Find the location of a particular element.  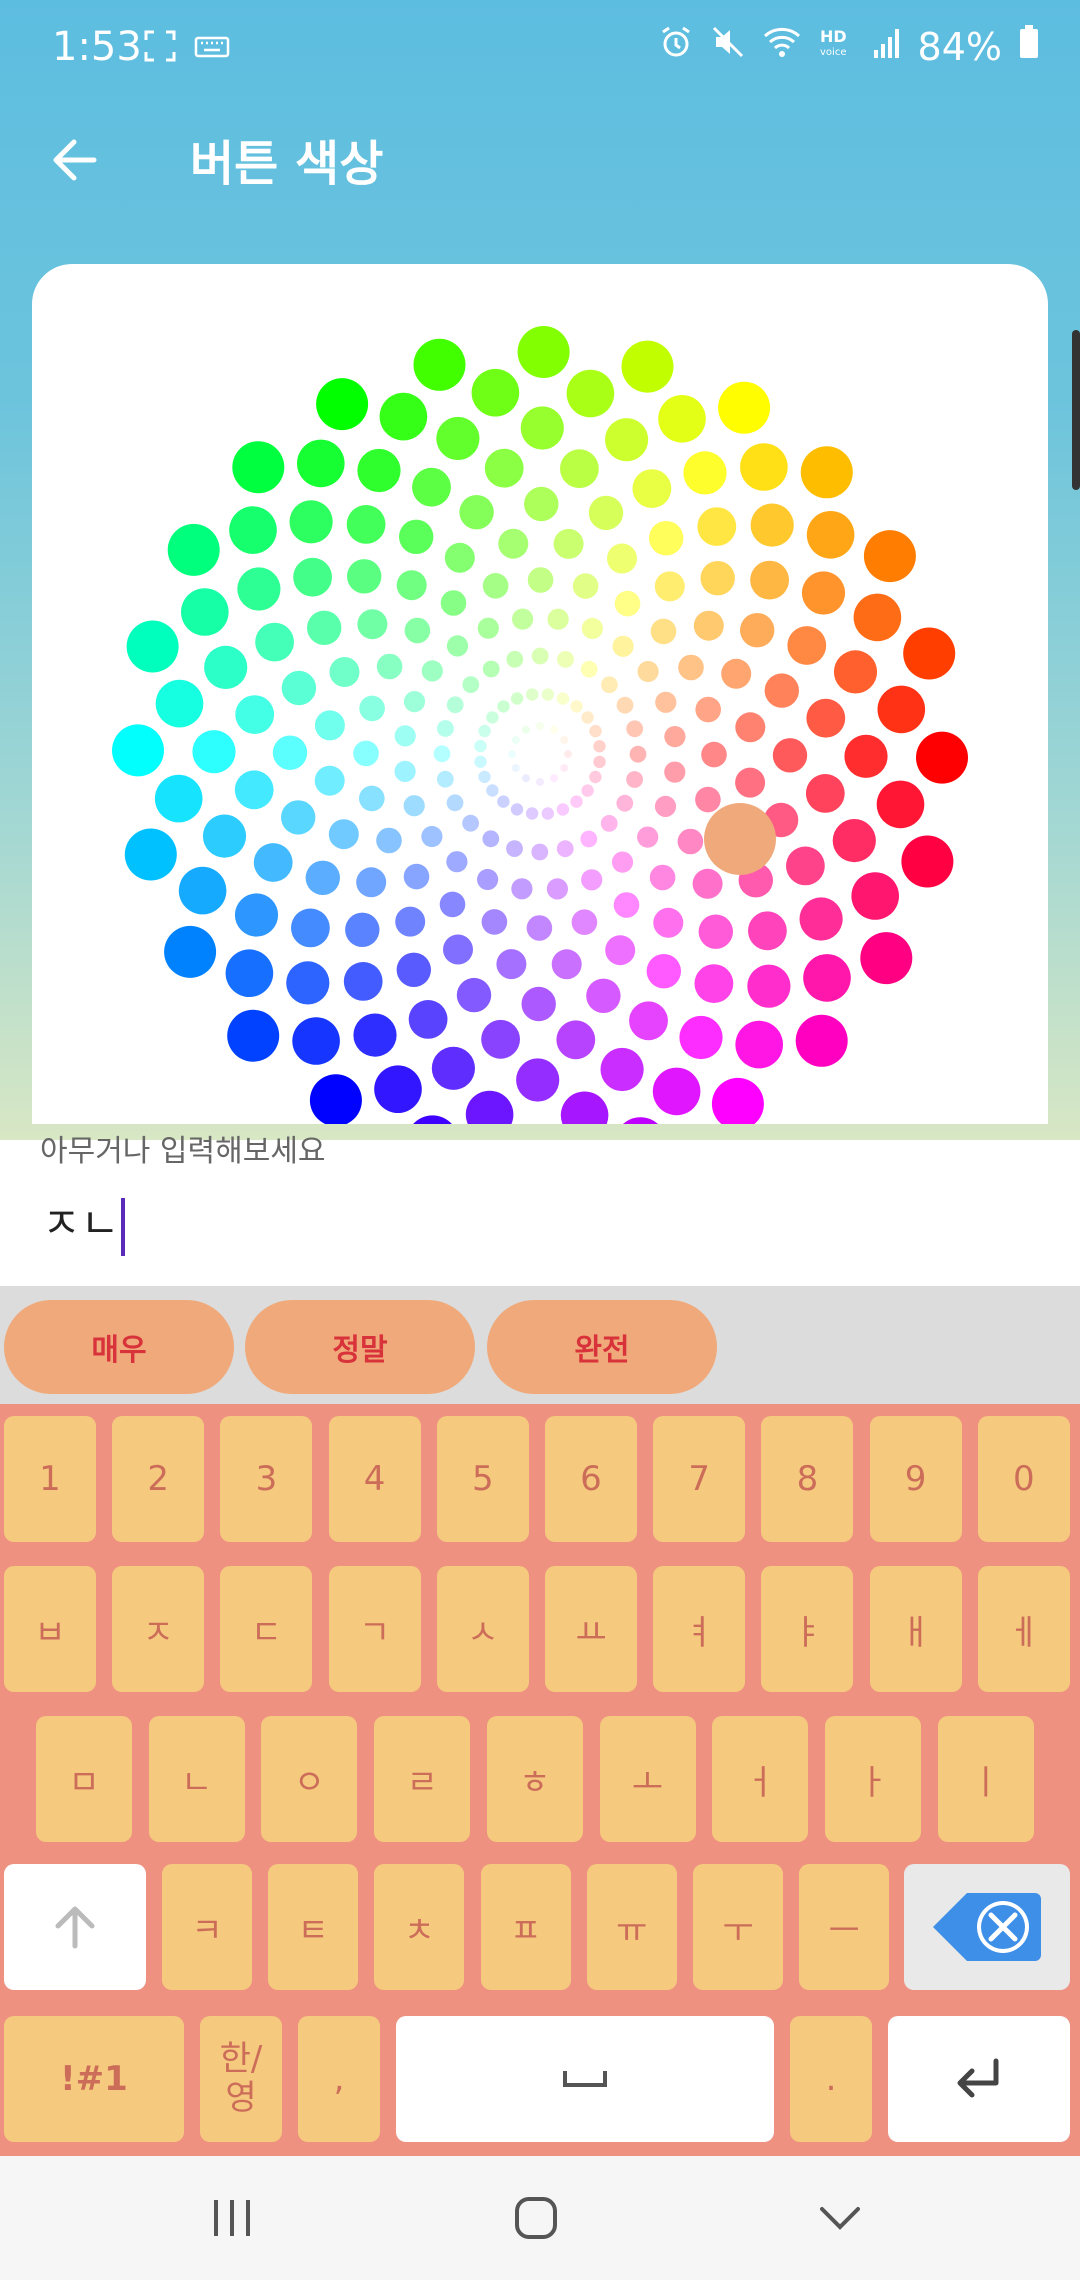

key-letter: ㅔ is located at coordinates (1023, 1629).